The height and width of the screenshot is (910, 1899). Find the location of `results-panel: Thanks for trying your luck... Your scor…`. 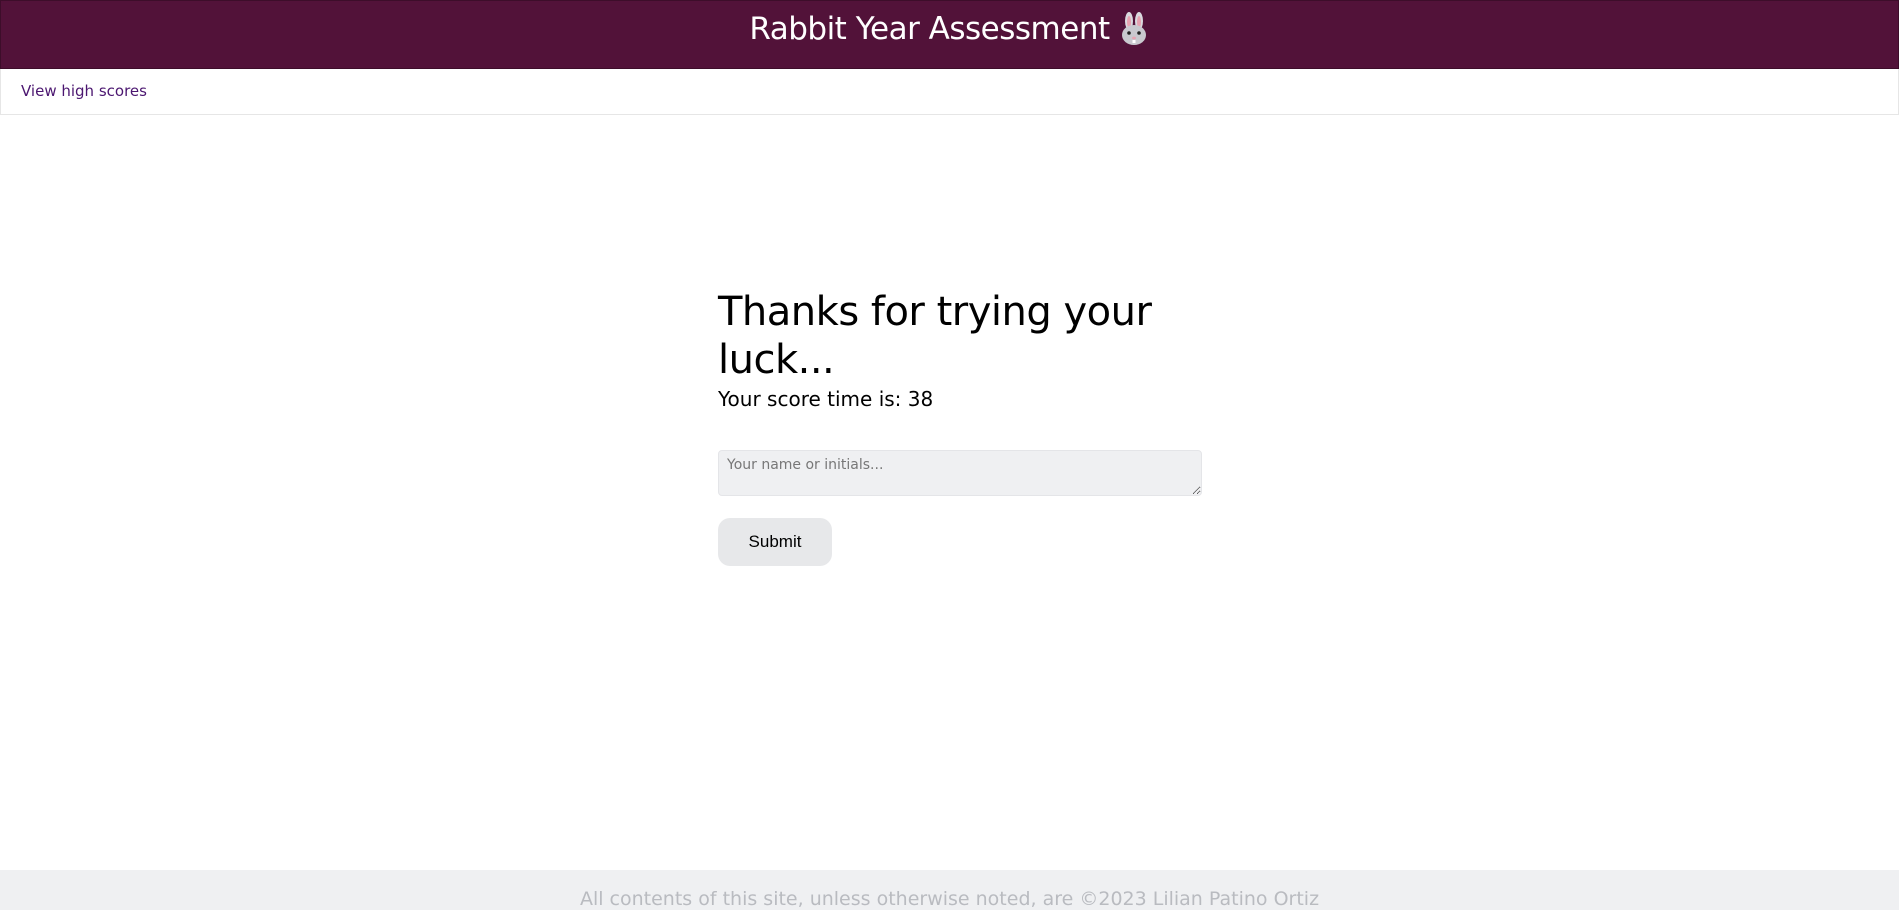

results-panel: Thanks for trying your luck... Your scor… is located at coordinates (960, 427).